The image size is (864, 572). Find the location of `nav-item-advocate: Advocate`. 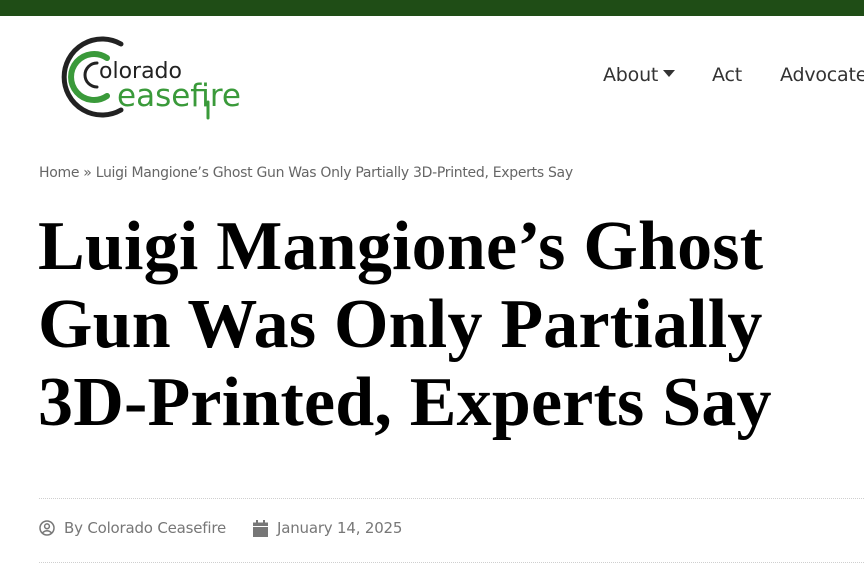

nav-item-advocate: Advocate is located at coordinates (822, 75).